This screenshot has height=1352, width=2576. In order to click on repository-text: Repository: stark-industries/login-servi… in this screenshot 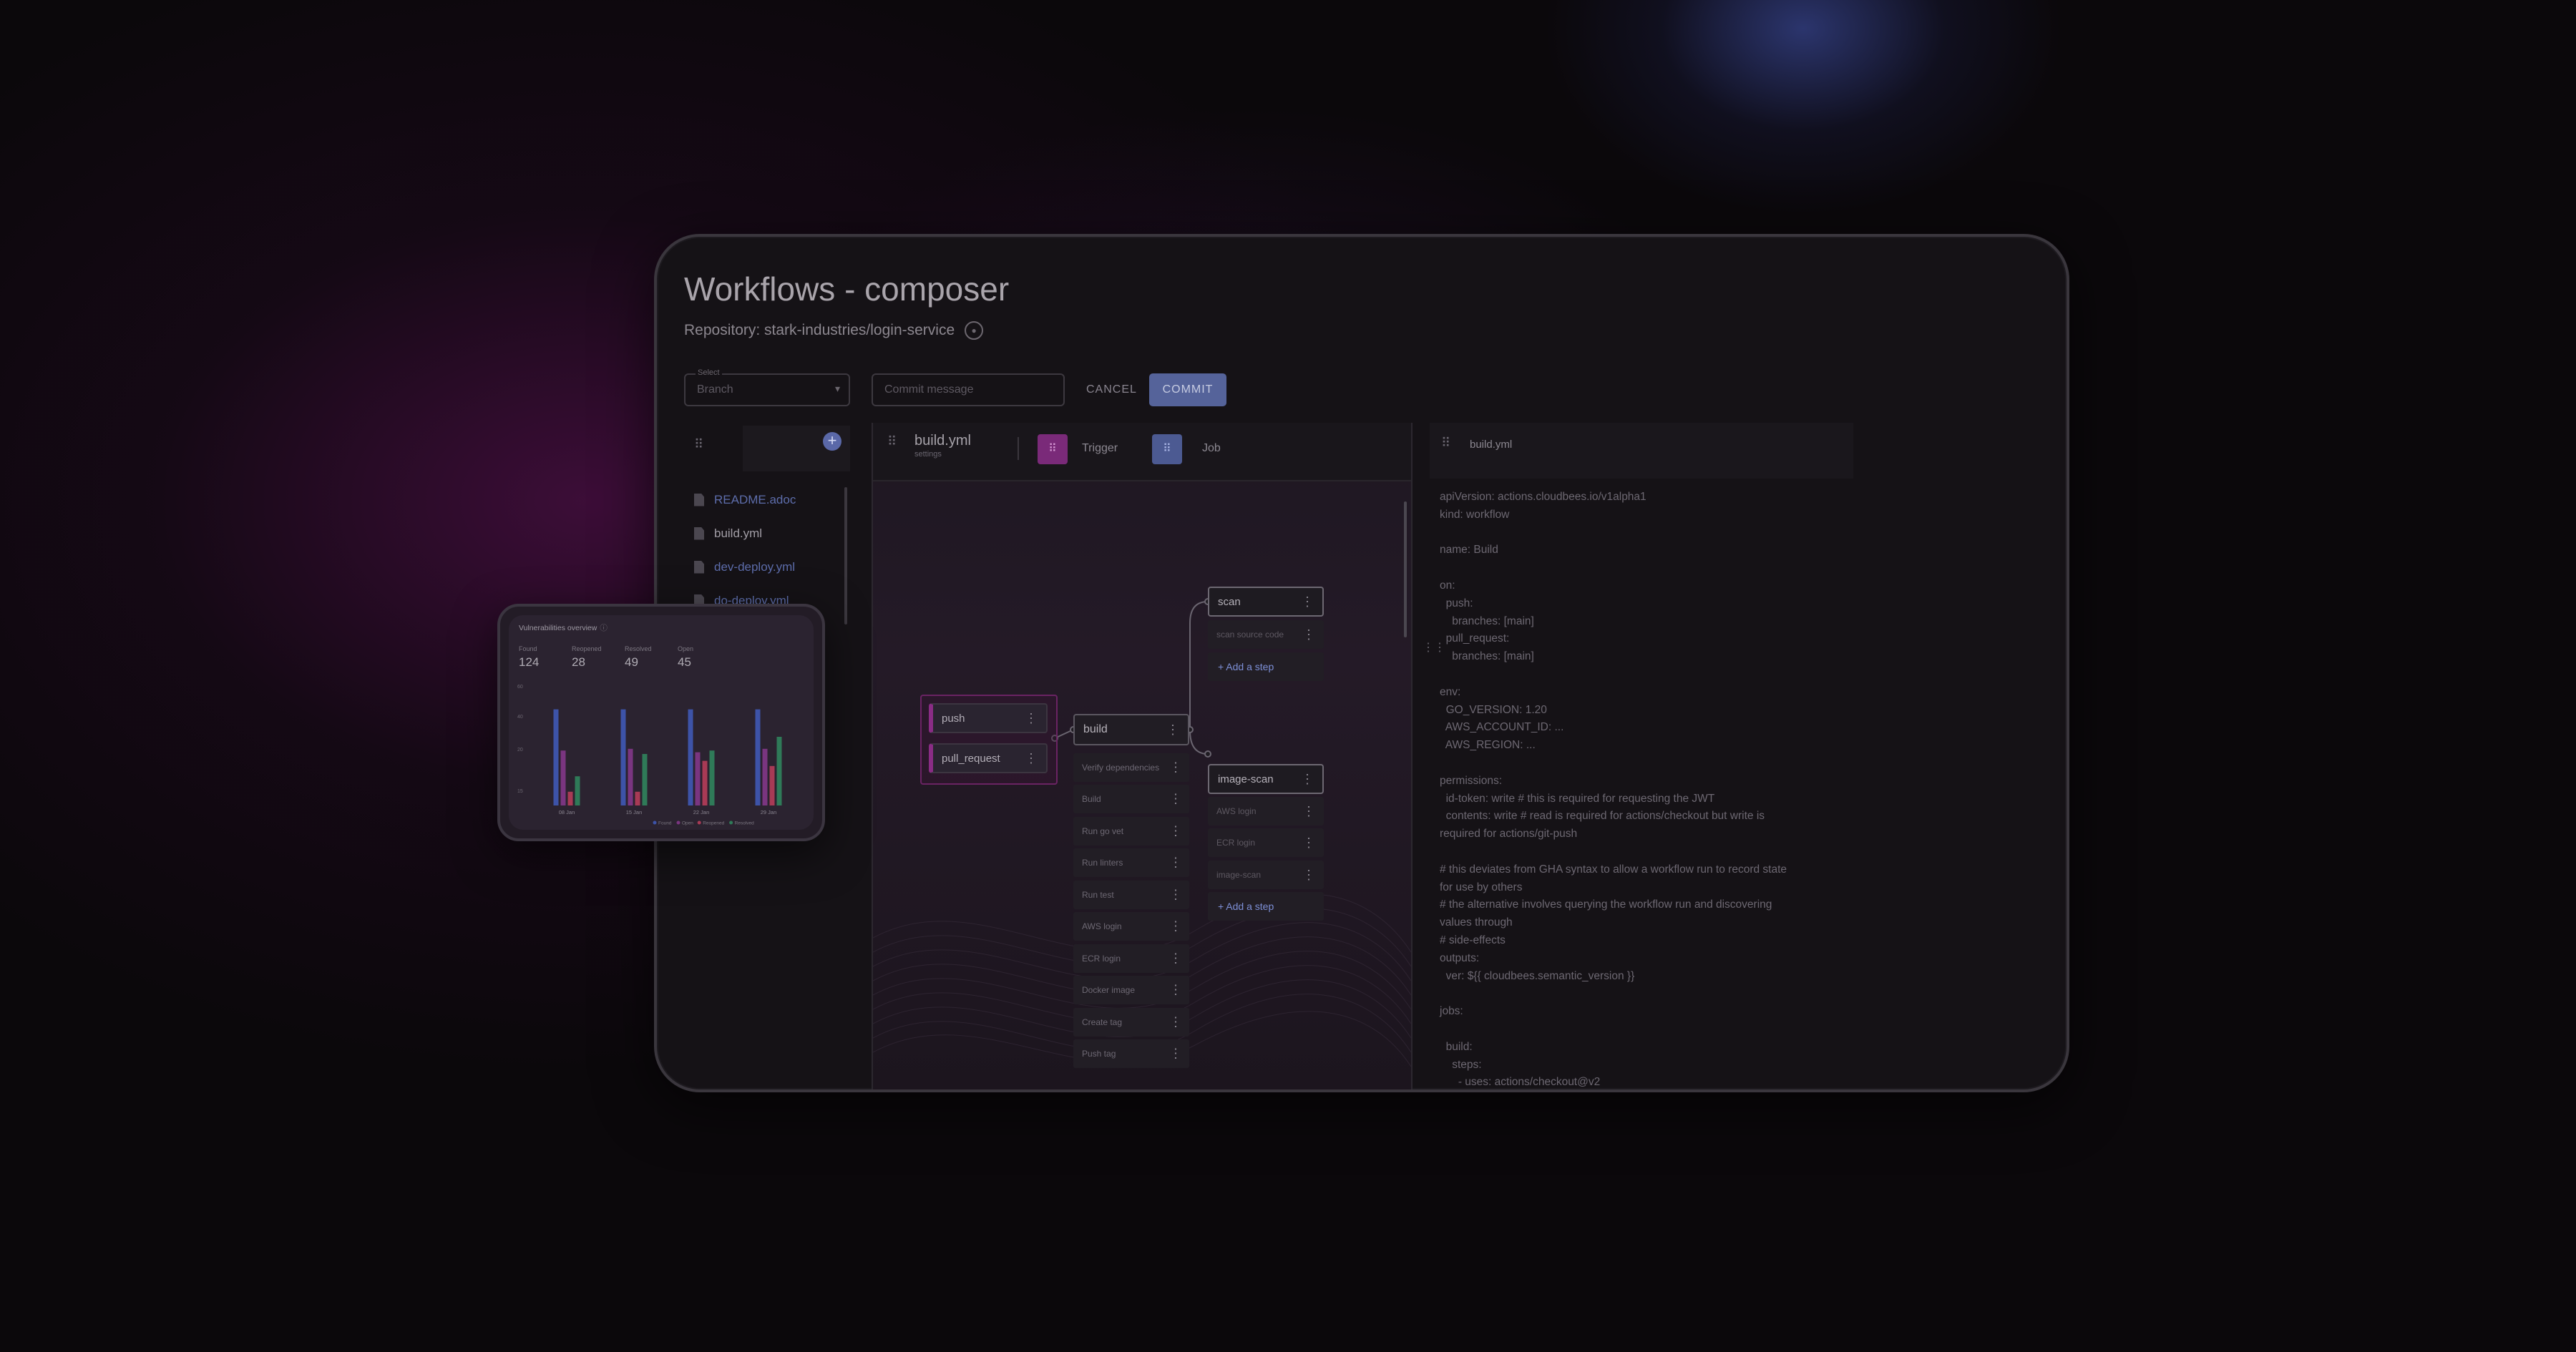, I will do `click(819, 330)`.